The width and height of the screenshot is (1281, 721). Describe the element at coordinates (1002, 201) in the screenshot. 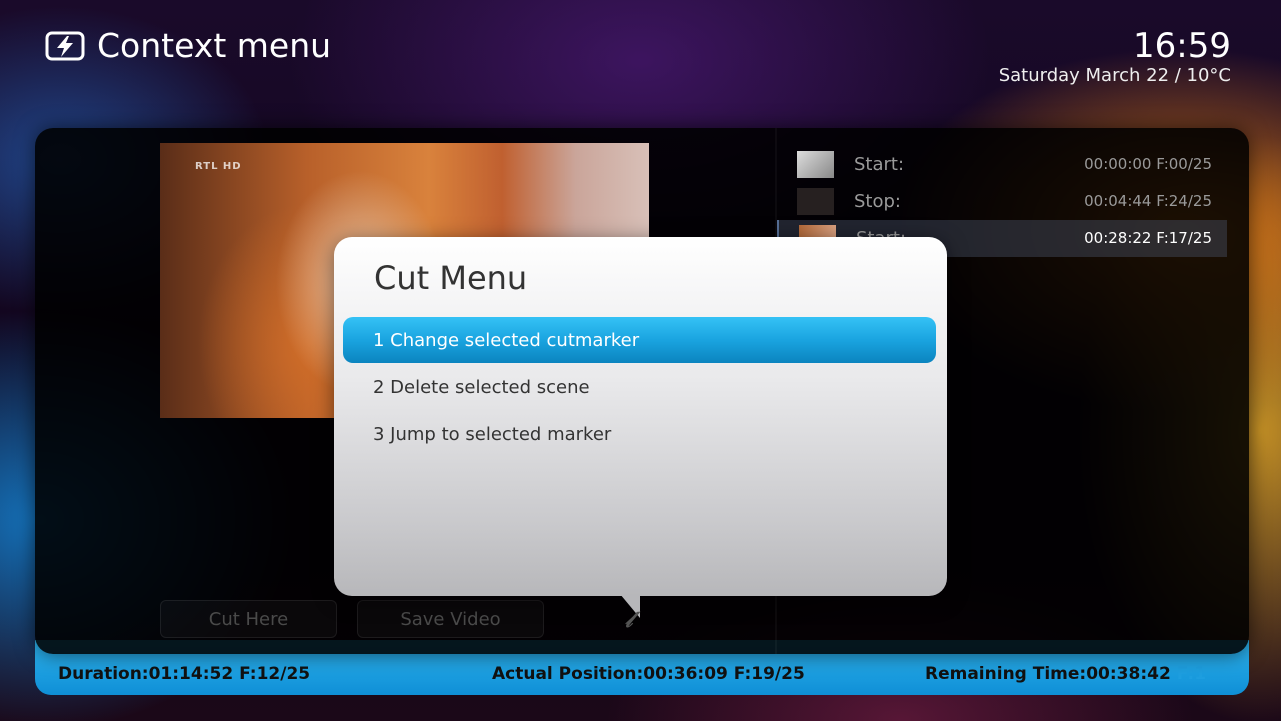

I see `cut-list-row: Stop: 00:04:44 F:24/25` at that location.